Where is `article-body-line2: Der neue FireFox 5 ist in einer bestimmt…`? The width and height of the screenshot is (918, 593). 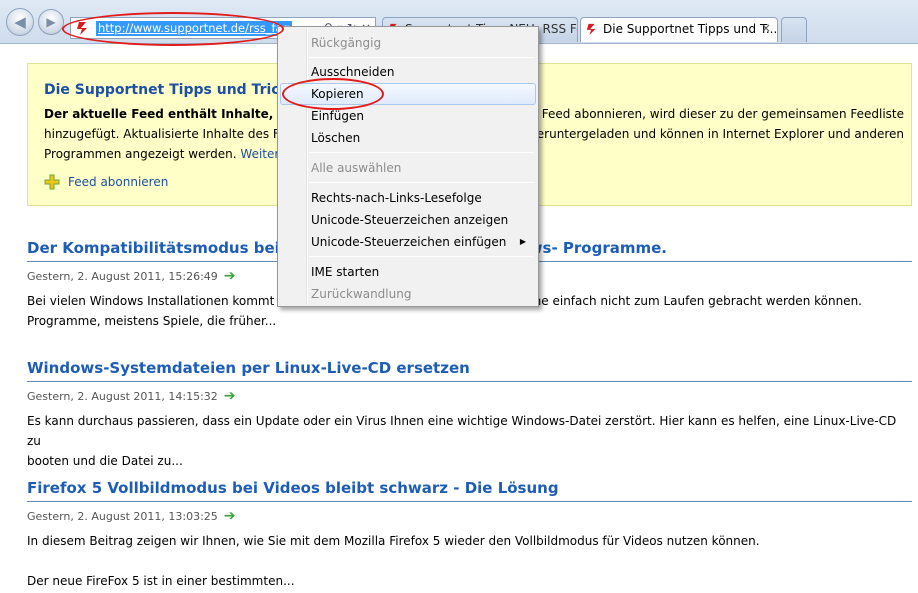 article-body-line2: Der neue FireFox 5 ist in einer bestimmt… is located at coordinates (161, 581).